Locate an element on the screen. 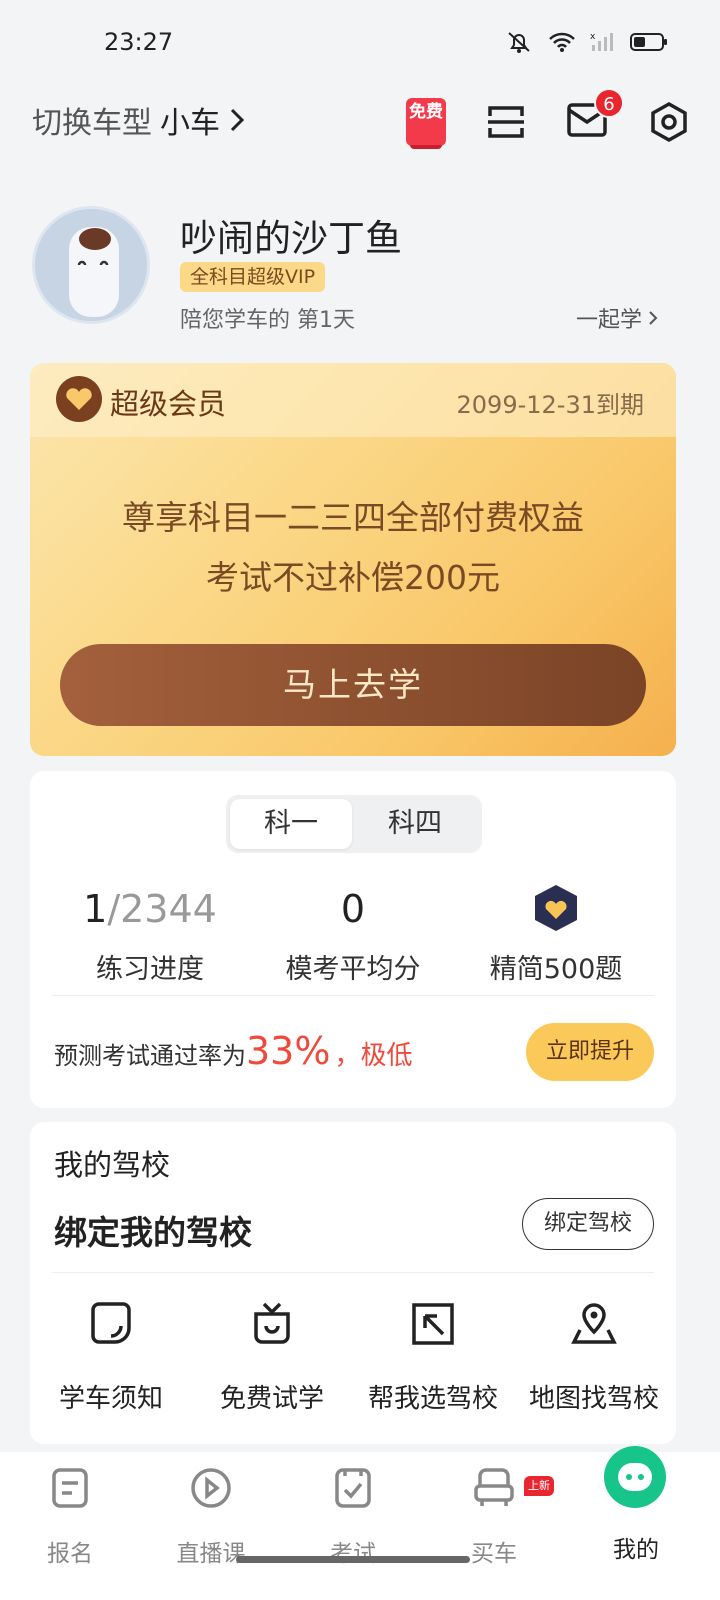 Image resolution: width=720 pixels, height=1600 pixels. status-bar: 23:27 x is located at coordinates (360, 45).